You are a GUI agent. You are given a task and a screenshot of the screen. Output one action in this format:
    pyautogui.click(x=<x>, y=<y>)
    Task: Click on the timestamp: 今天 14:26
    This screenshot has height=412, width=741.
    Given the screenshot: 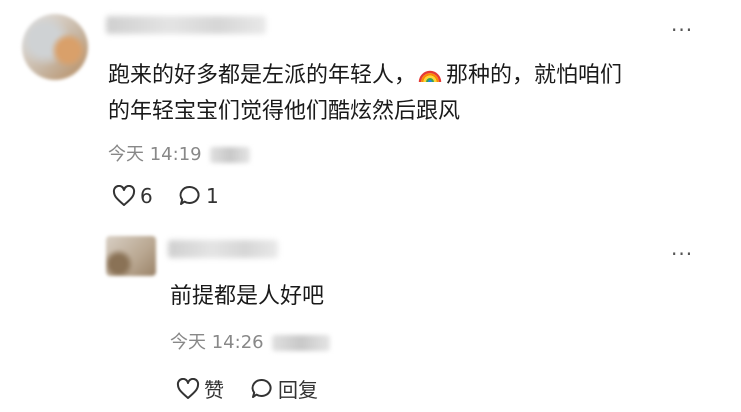 What is the action you would take?
    pyautogui.click(x=217, y=342)
    